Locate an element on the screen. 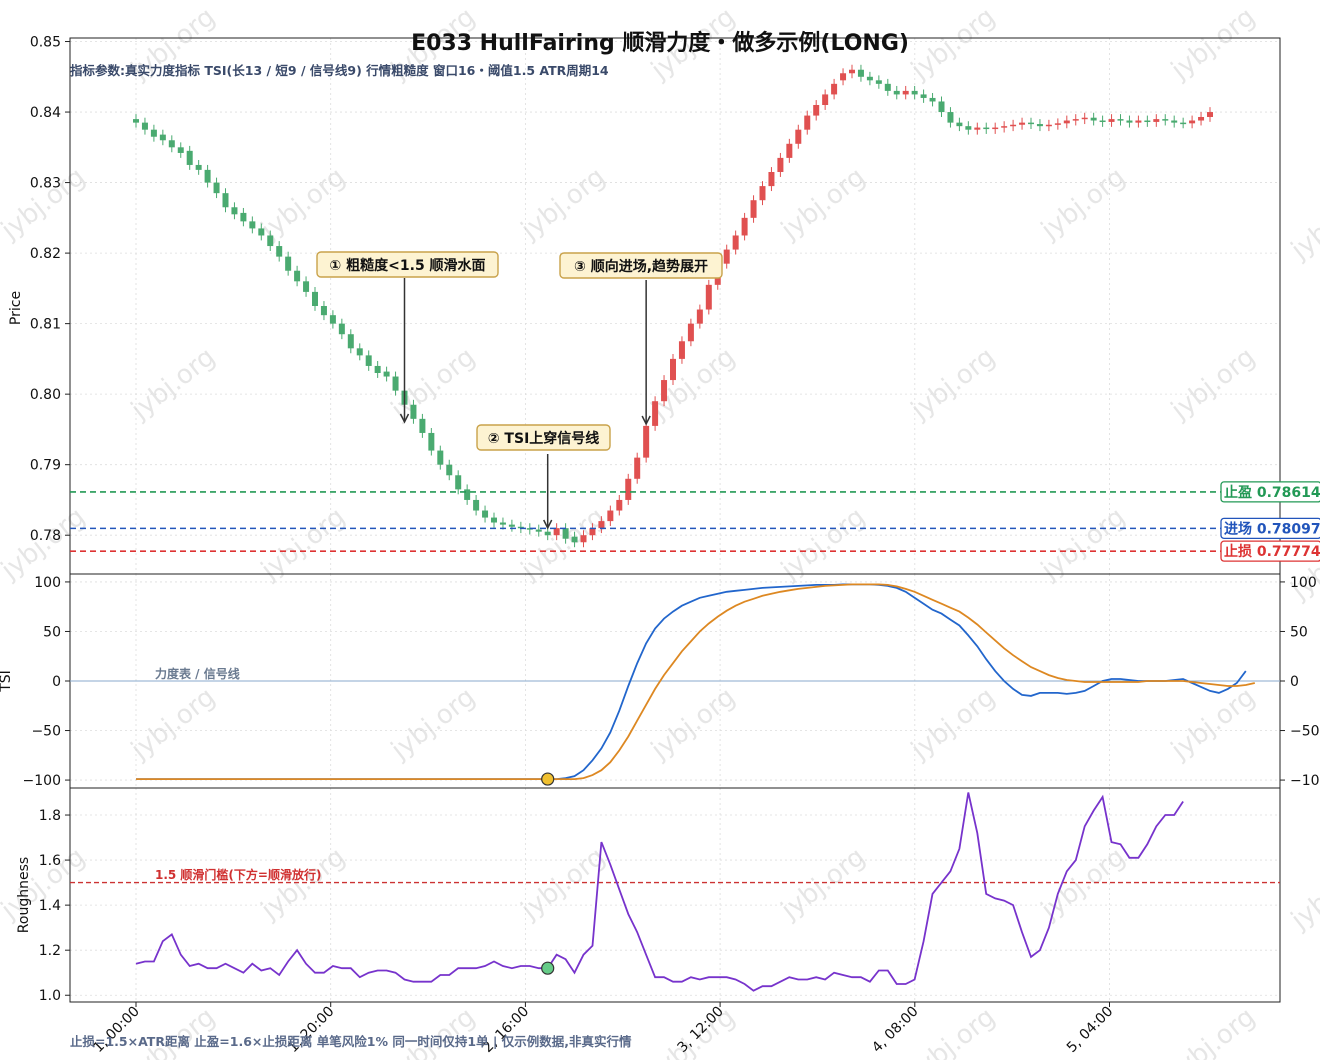 The image size is (1320, 1060). rough-y-tick-label: 1.8 is located at coordinates (50, 816).